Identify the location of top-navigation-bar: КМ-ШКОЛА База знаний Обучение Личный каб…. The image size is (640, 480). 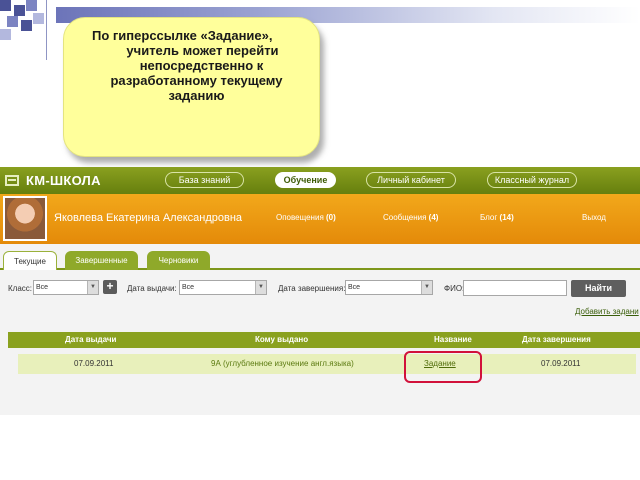
(320, 180).